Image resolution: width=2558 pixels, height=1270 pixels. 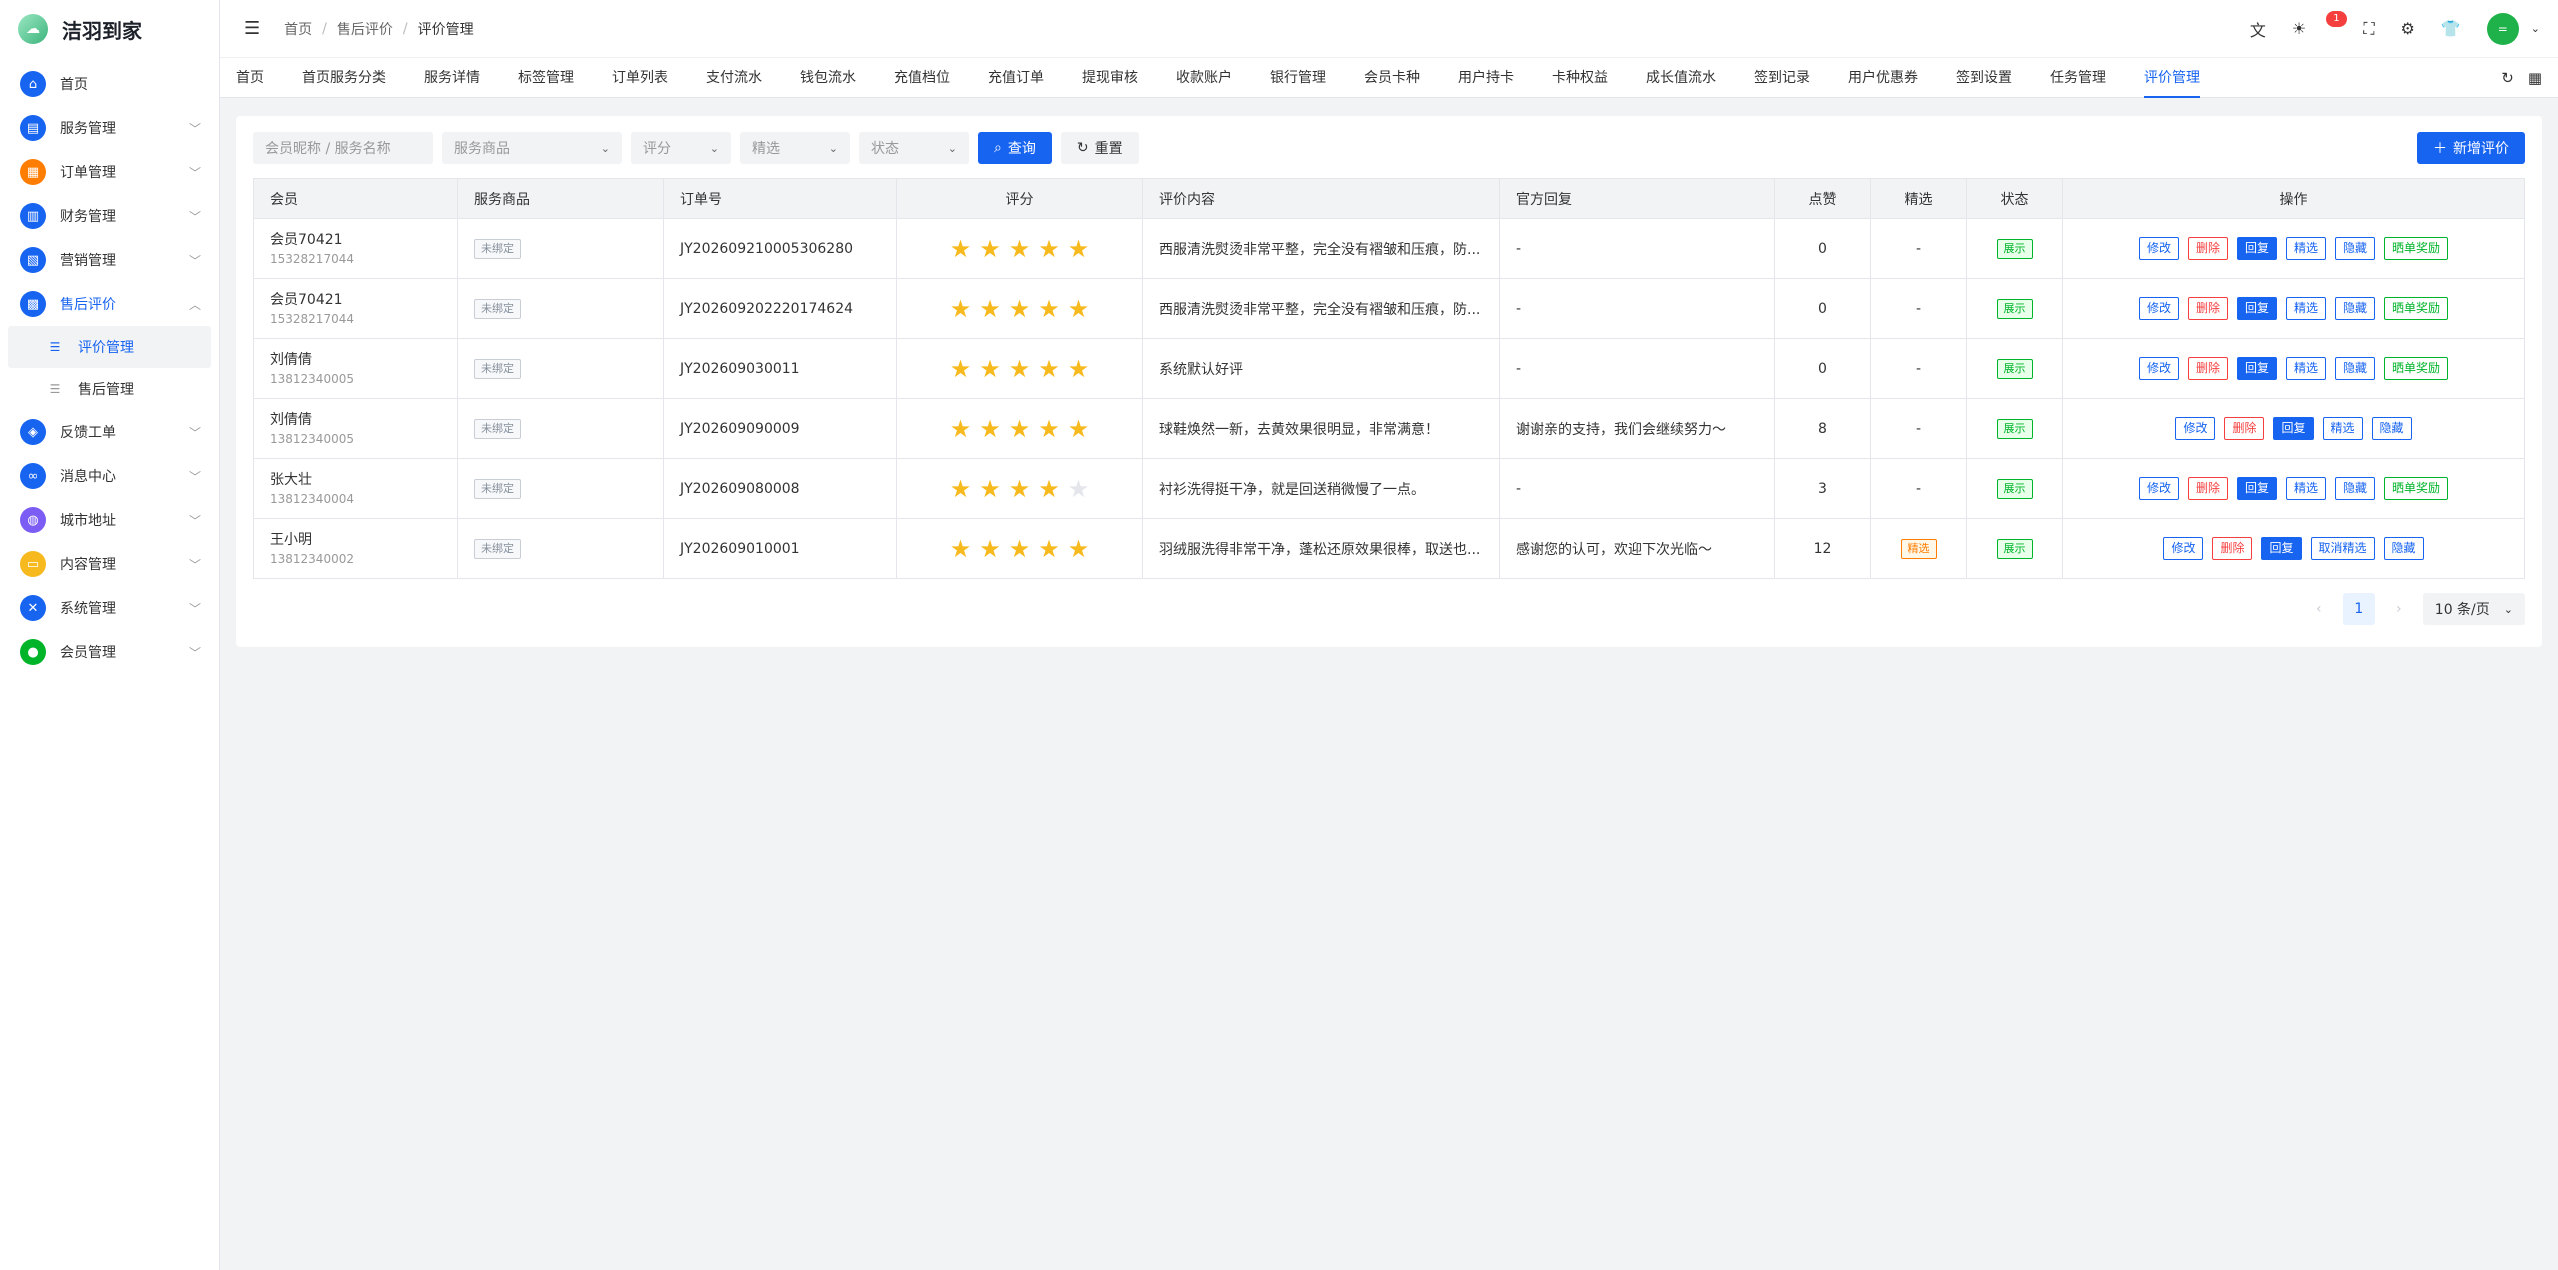 What do you see at coordinates (795, 148) in the screenshot?
I see `featured-select: 精选 ⌄` at bounding box center [795, 148].